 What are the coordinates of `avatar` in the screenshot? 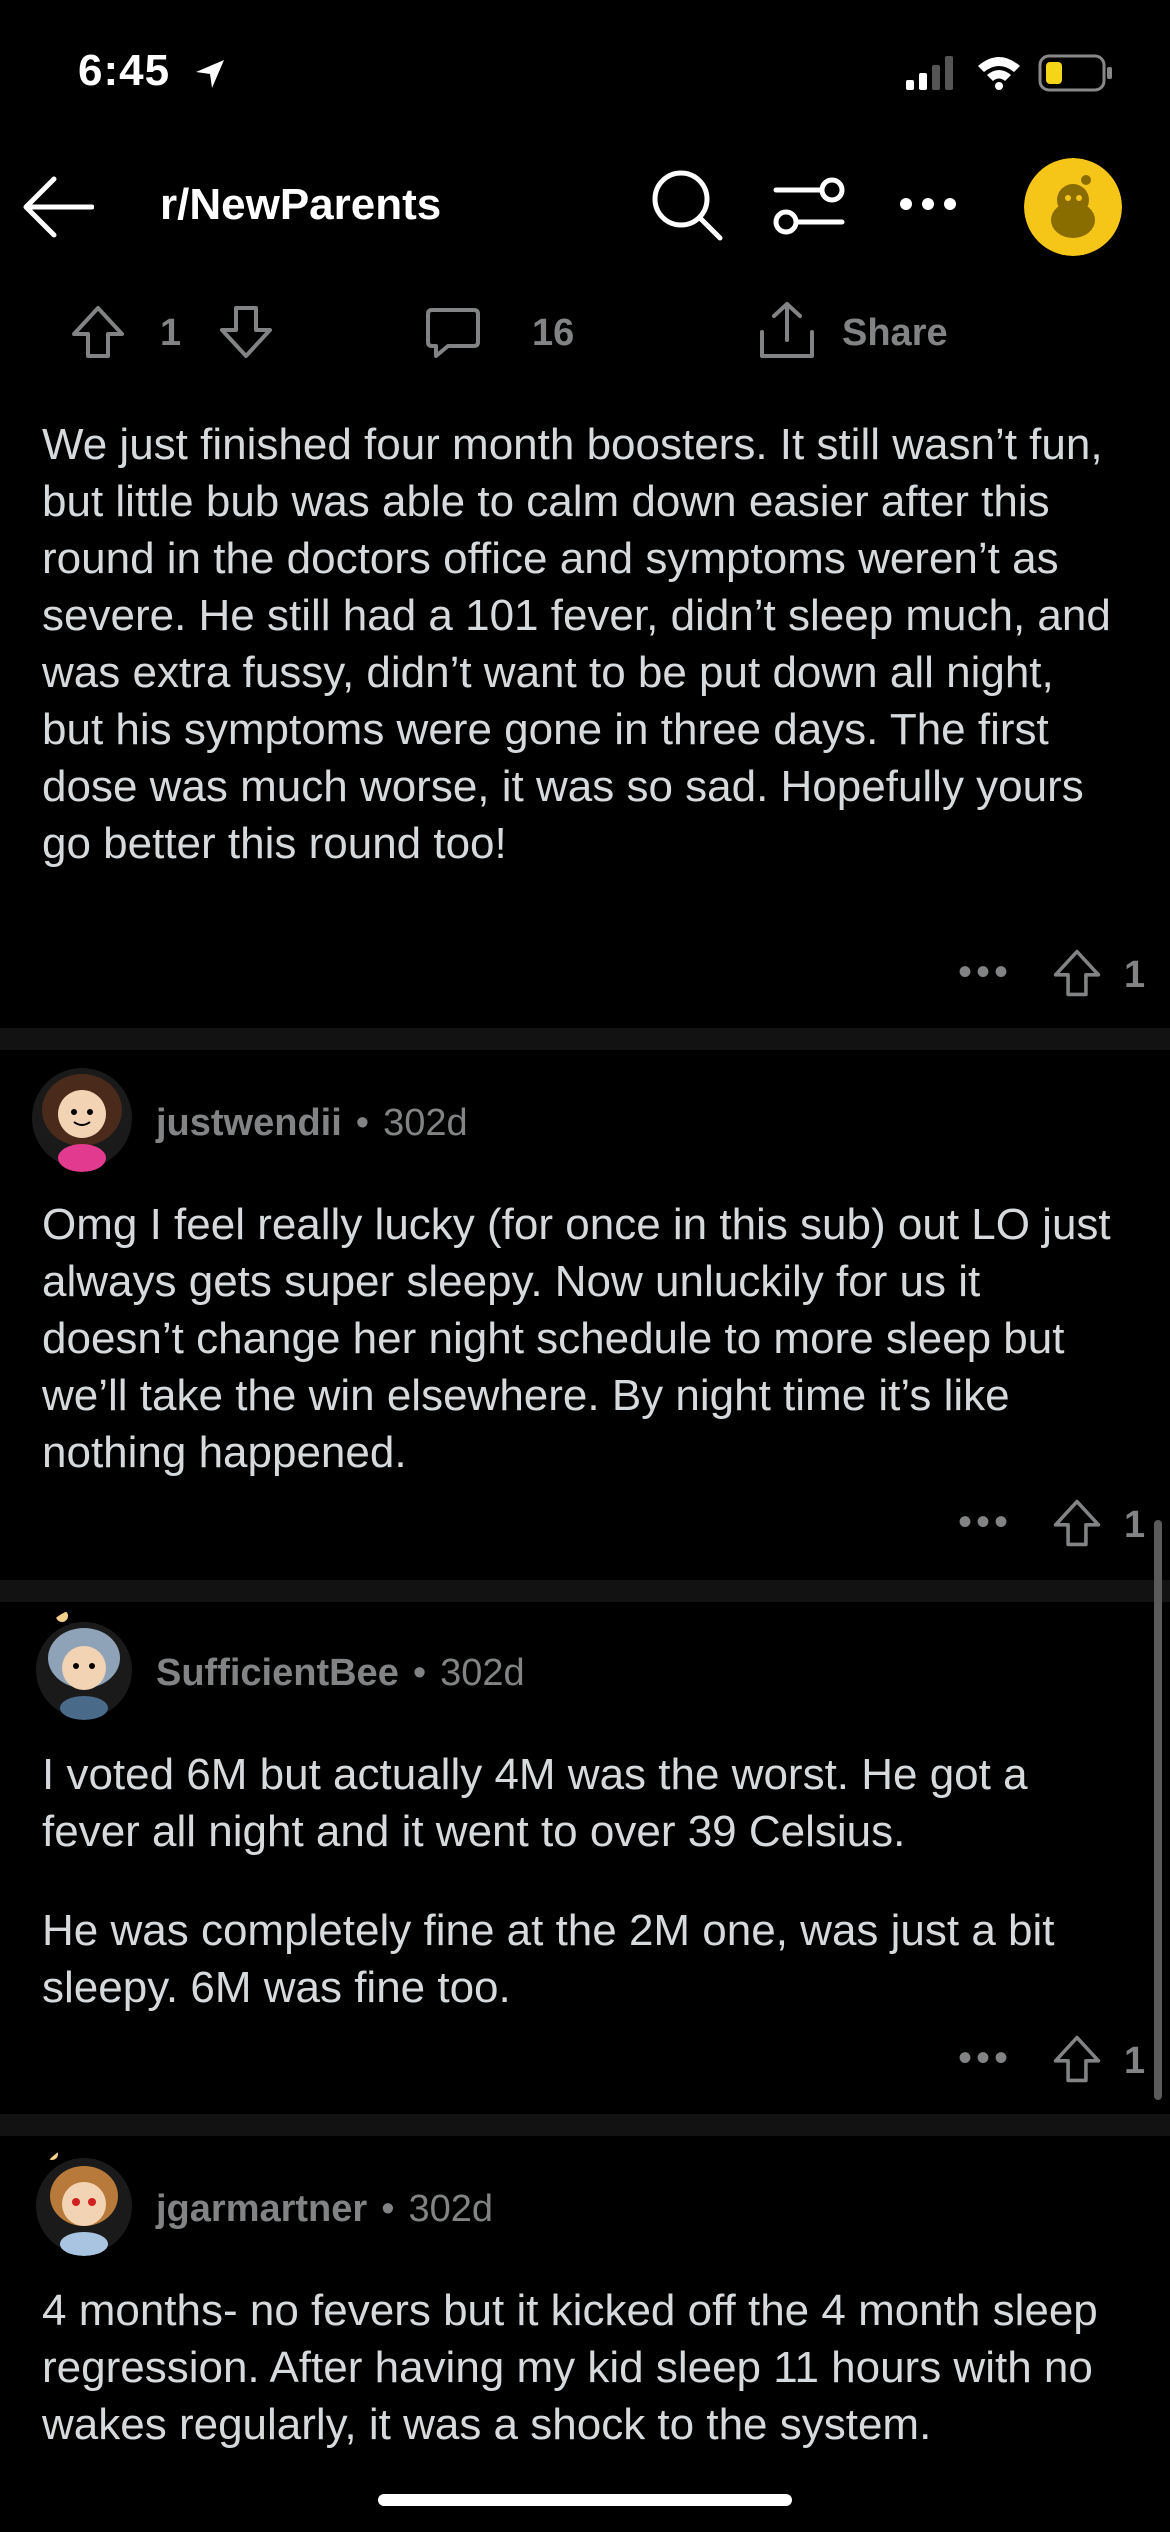 It's located at (1073, 207).